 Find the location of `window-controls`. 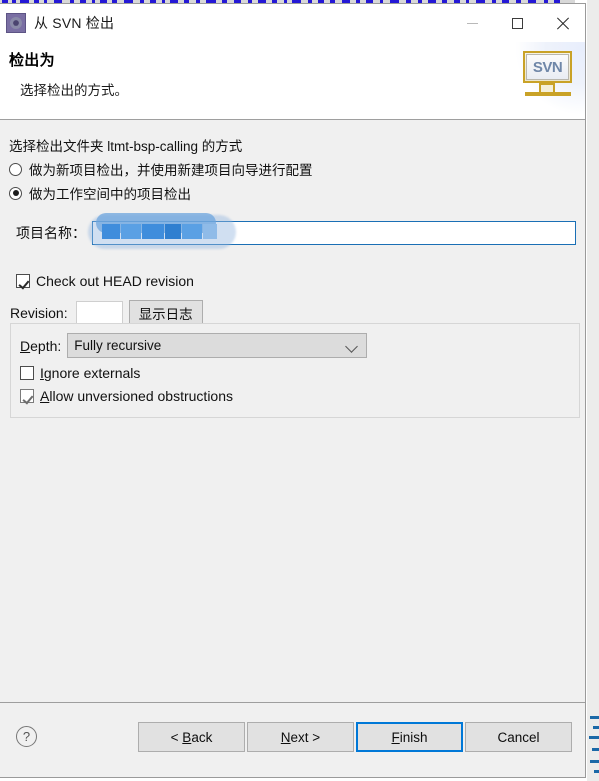

window-controls is located at coordinates (517, 23).